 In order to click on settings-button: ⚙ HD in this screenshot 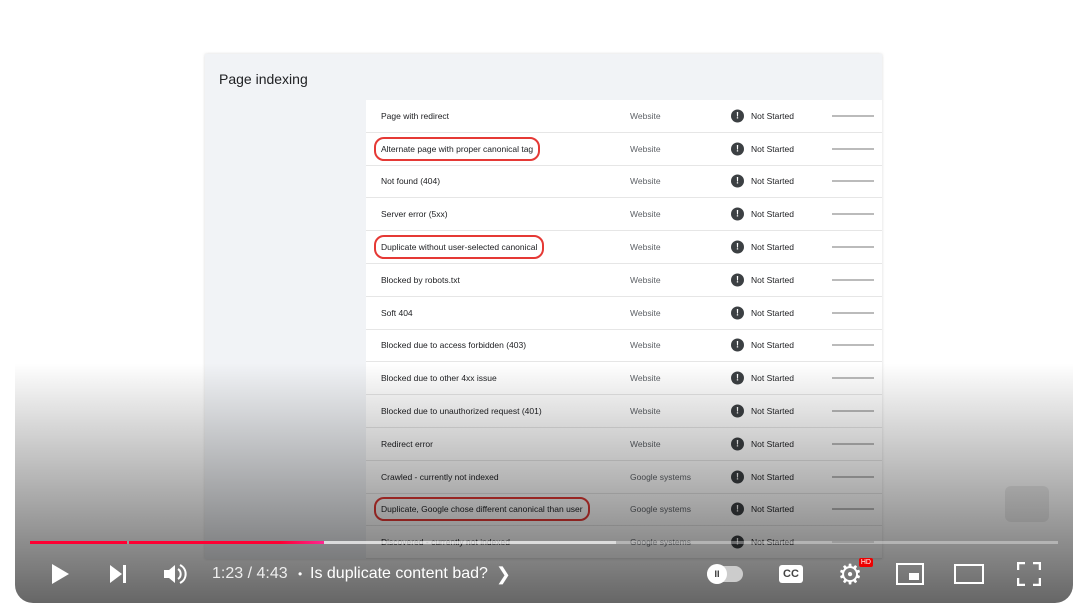, I will do `click(854, 574)`.